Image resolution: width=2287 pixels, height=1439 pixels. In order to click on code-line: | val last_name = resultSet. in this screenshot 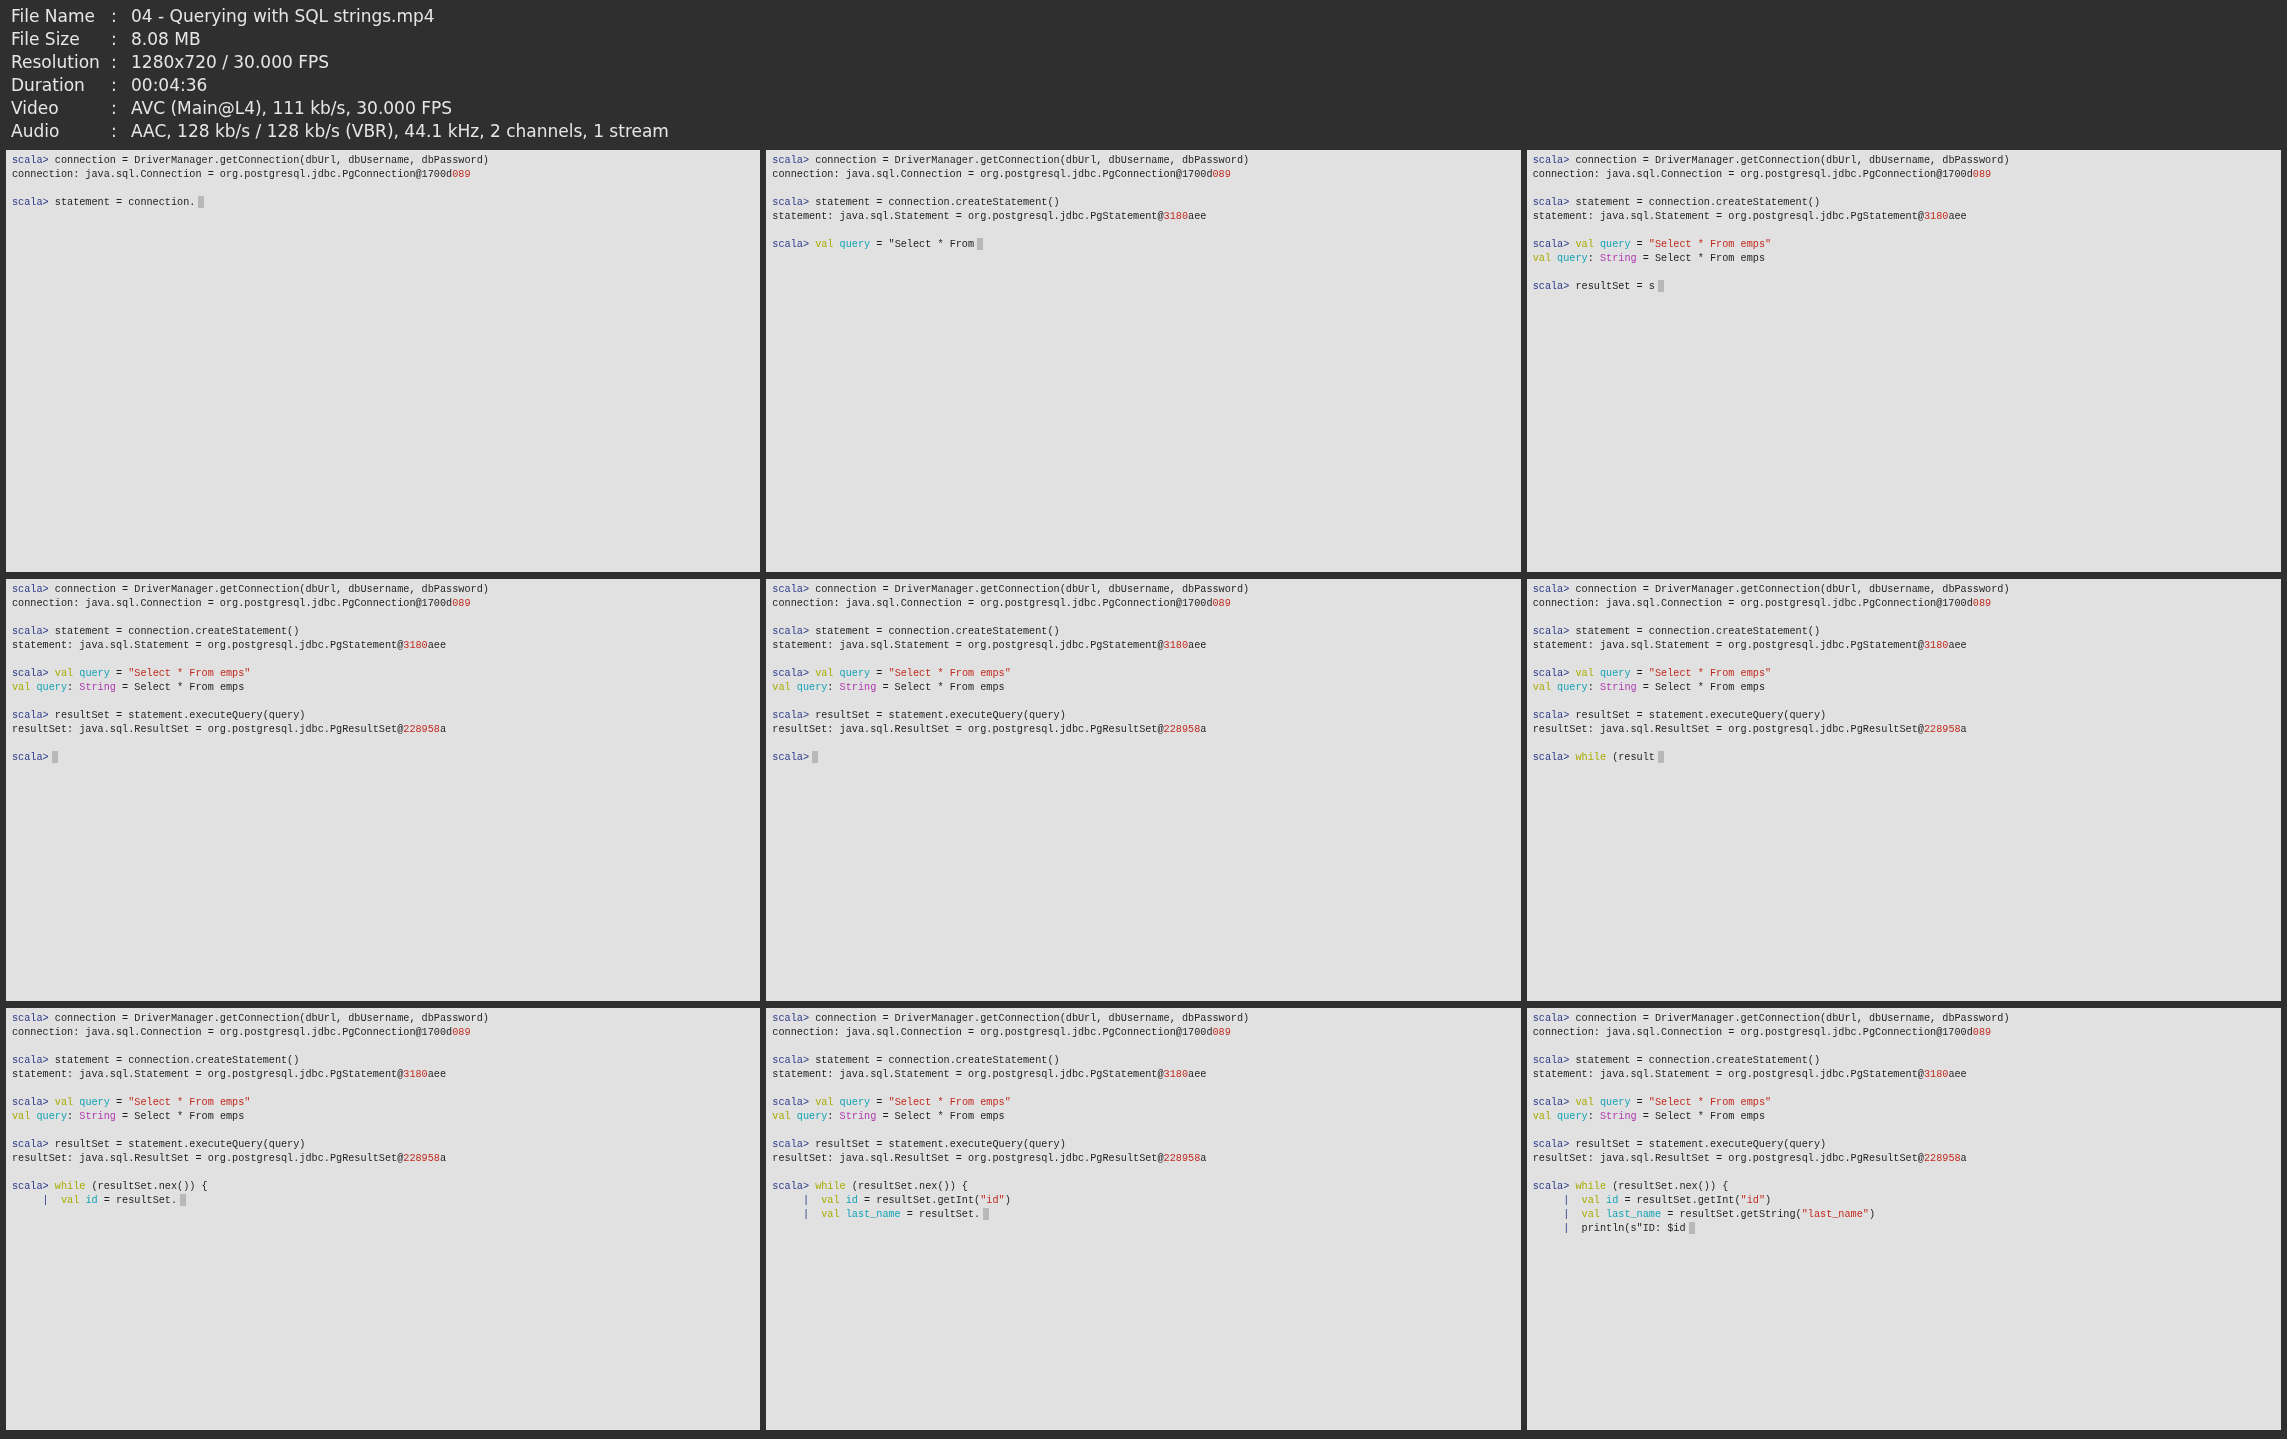, I will do `click(891, 1214)`.